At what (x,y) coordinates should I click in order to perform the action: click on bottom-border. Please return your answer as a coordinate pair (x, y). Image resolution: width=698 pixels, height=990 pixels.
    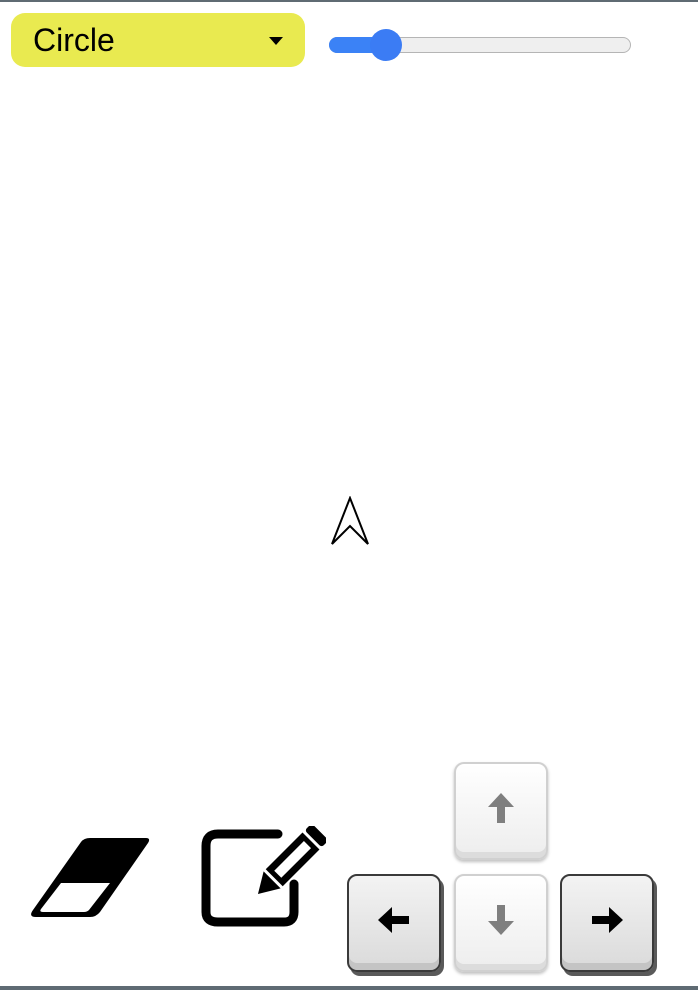
    Looking at the image, I should click on (349, 988).